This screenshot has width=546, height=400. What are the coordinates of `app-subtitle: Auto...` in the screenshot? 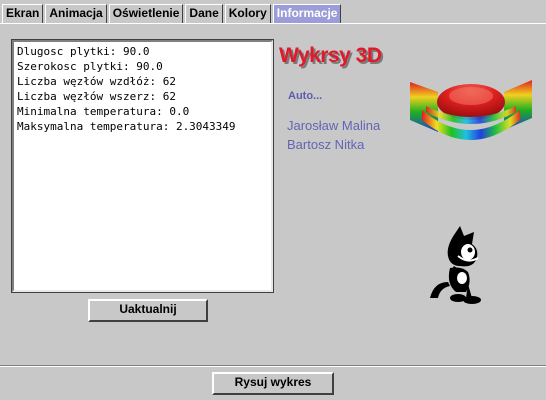 It's located at (305, 96).